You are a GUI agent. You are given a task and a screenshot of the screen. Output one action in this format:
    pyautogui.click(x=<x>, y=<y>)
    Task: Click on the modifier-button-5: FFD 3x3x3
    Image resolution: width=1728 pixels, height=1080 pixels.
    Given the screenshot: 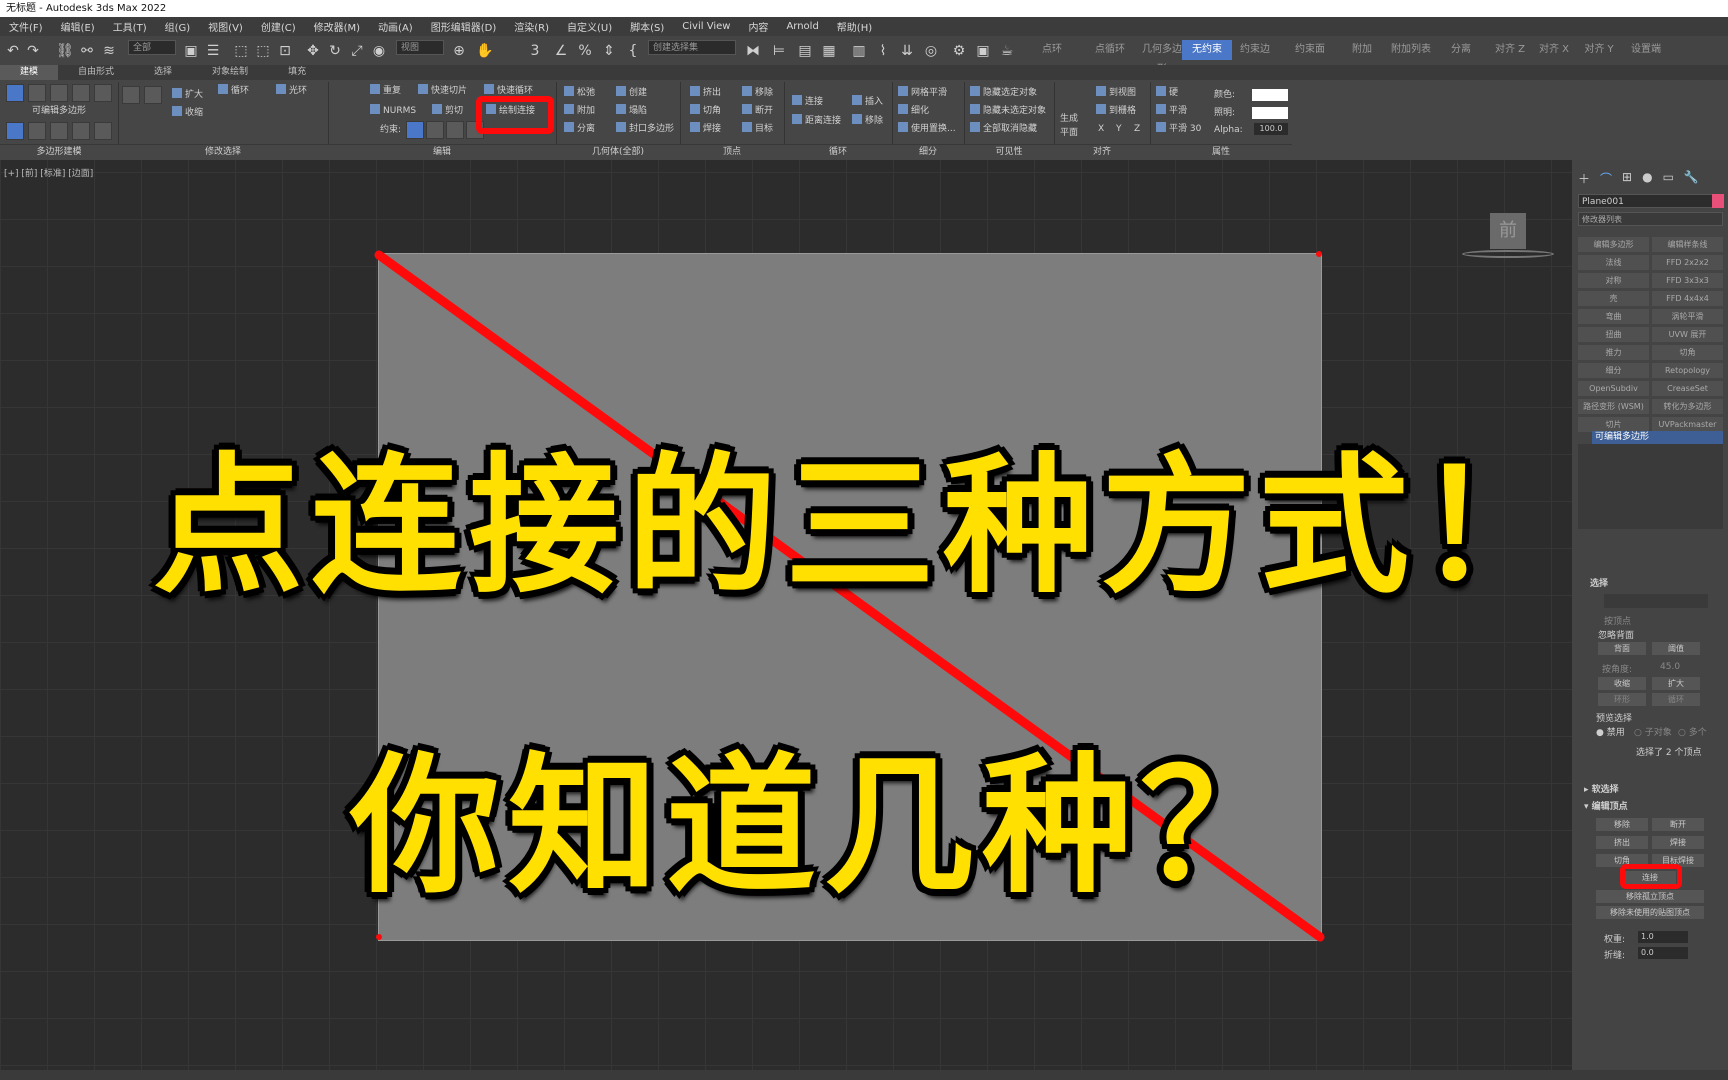 What is the action you would take?
    pyautogui.click(x=1687, y=280)
    